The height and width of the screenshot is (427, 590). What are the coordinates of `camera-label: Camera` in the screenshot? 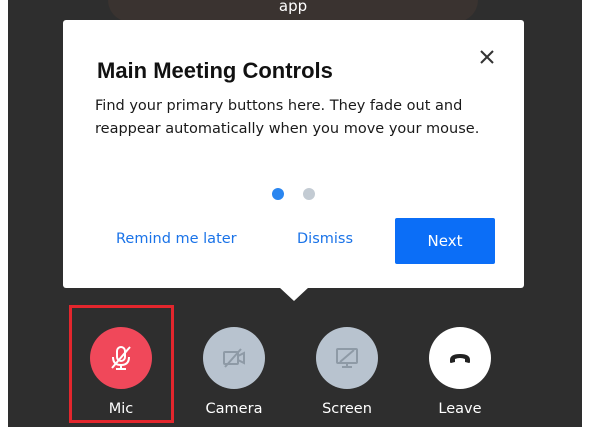 It's located at (234, 409).